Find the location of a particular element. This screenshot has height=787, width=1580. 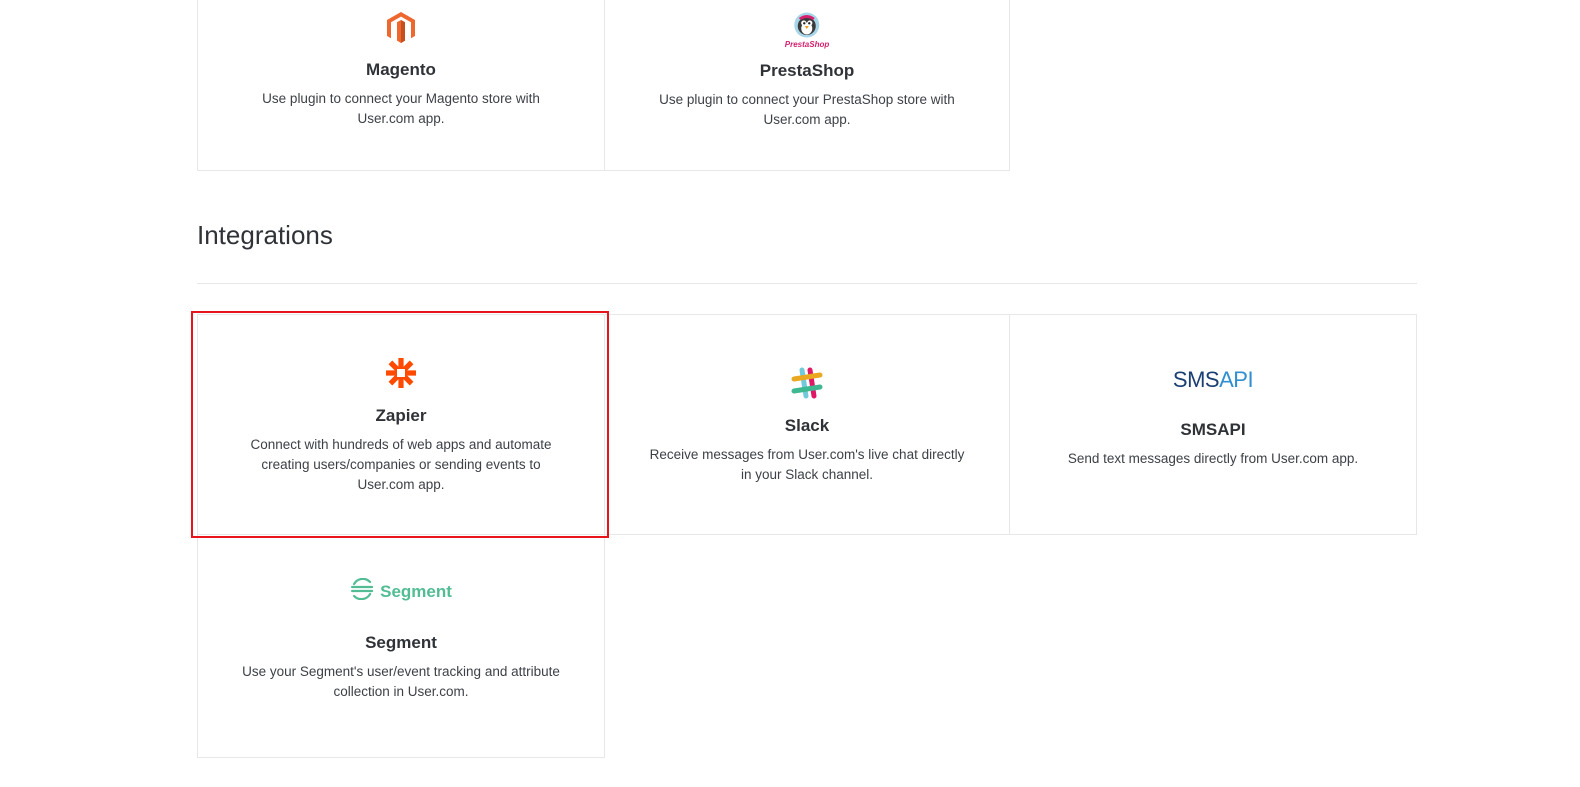

card-title: Segment is located at coordinates (401, 642).